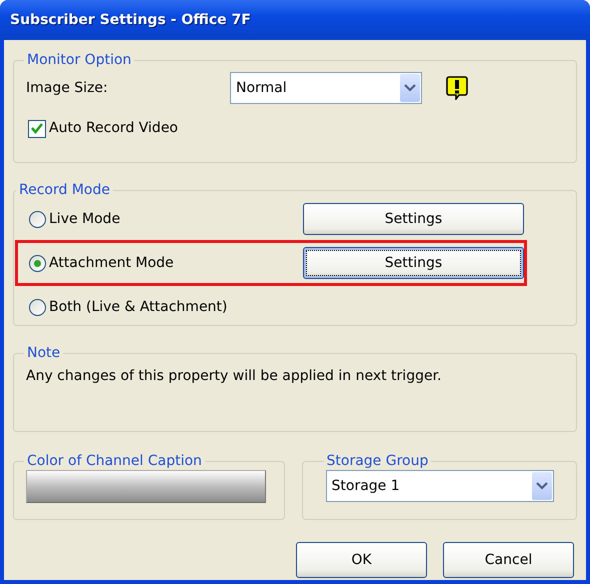 The width and height of the screenshot is (590, 584). I want to click on radio-label: Both (Live & Attachment), so click(138, 307).